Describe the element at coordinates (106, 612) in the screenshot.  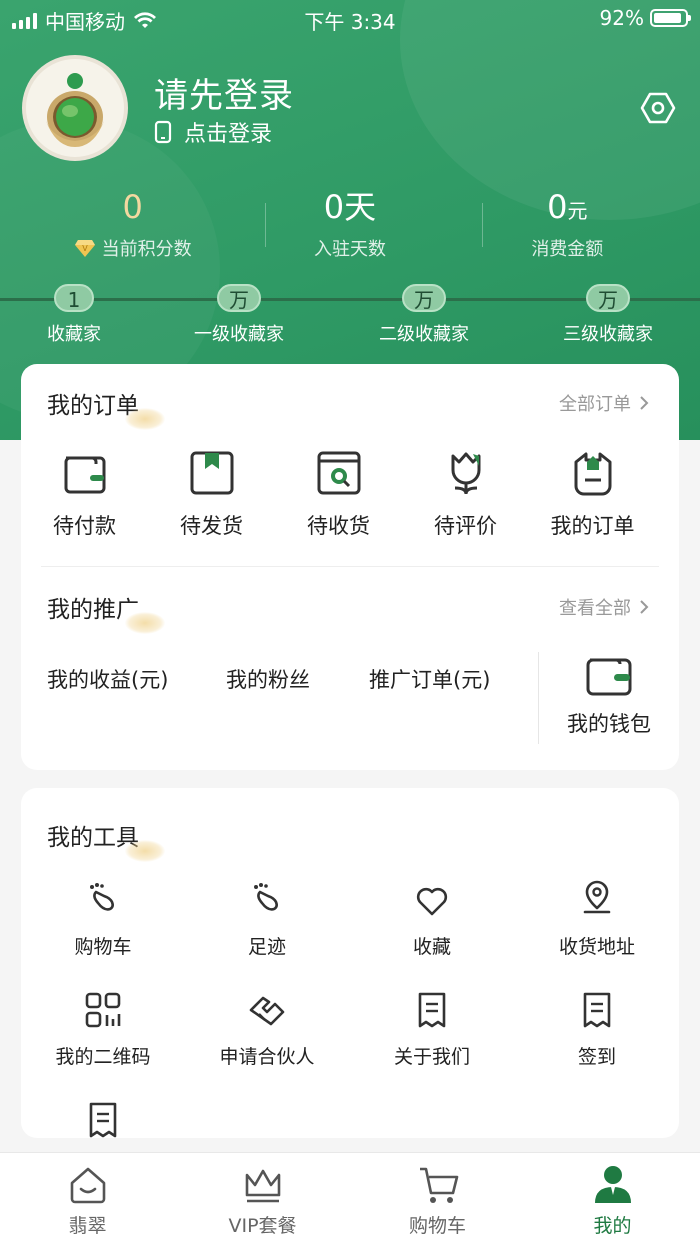
I see `promotion-section-title-wrap: 我的推广` at that location.